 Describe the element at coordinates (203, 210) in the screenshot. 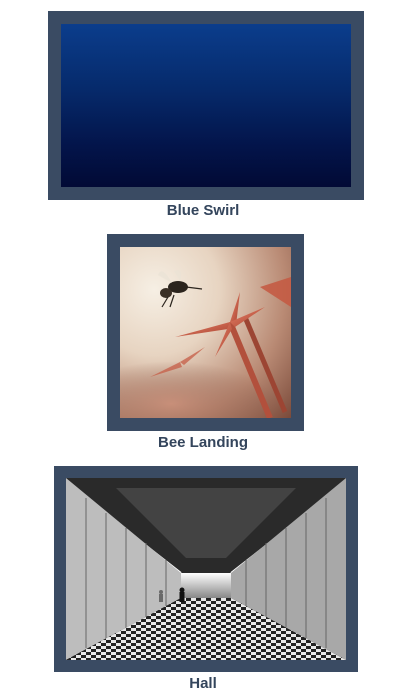

I see `blue-swirl-caption: Blue Swirl` at that location.